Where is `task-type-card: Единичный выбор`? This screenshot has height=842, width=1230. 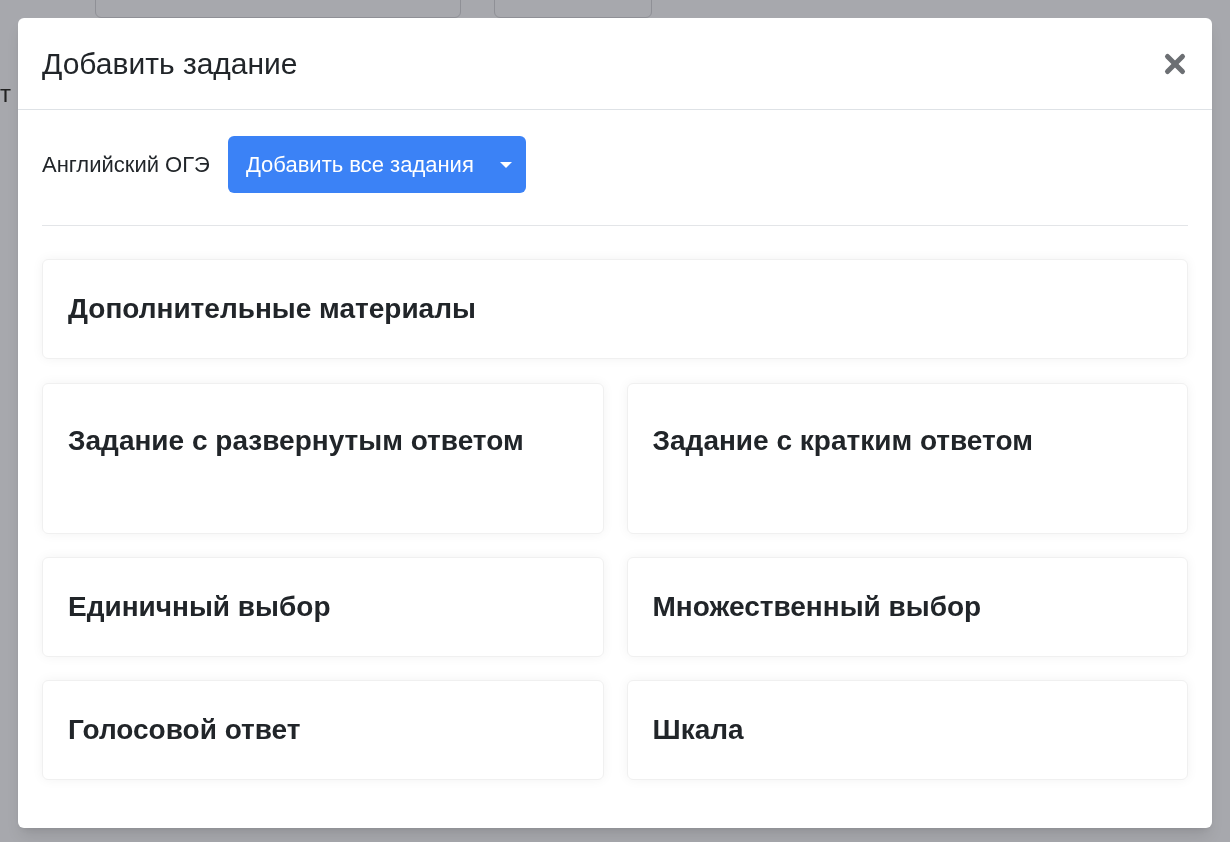 task-type-card: Единичный выбор is located at coordinates (323, 607).